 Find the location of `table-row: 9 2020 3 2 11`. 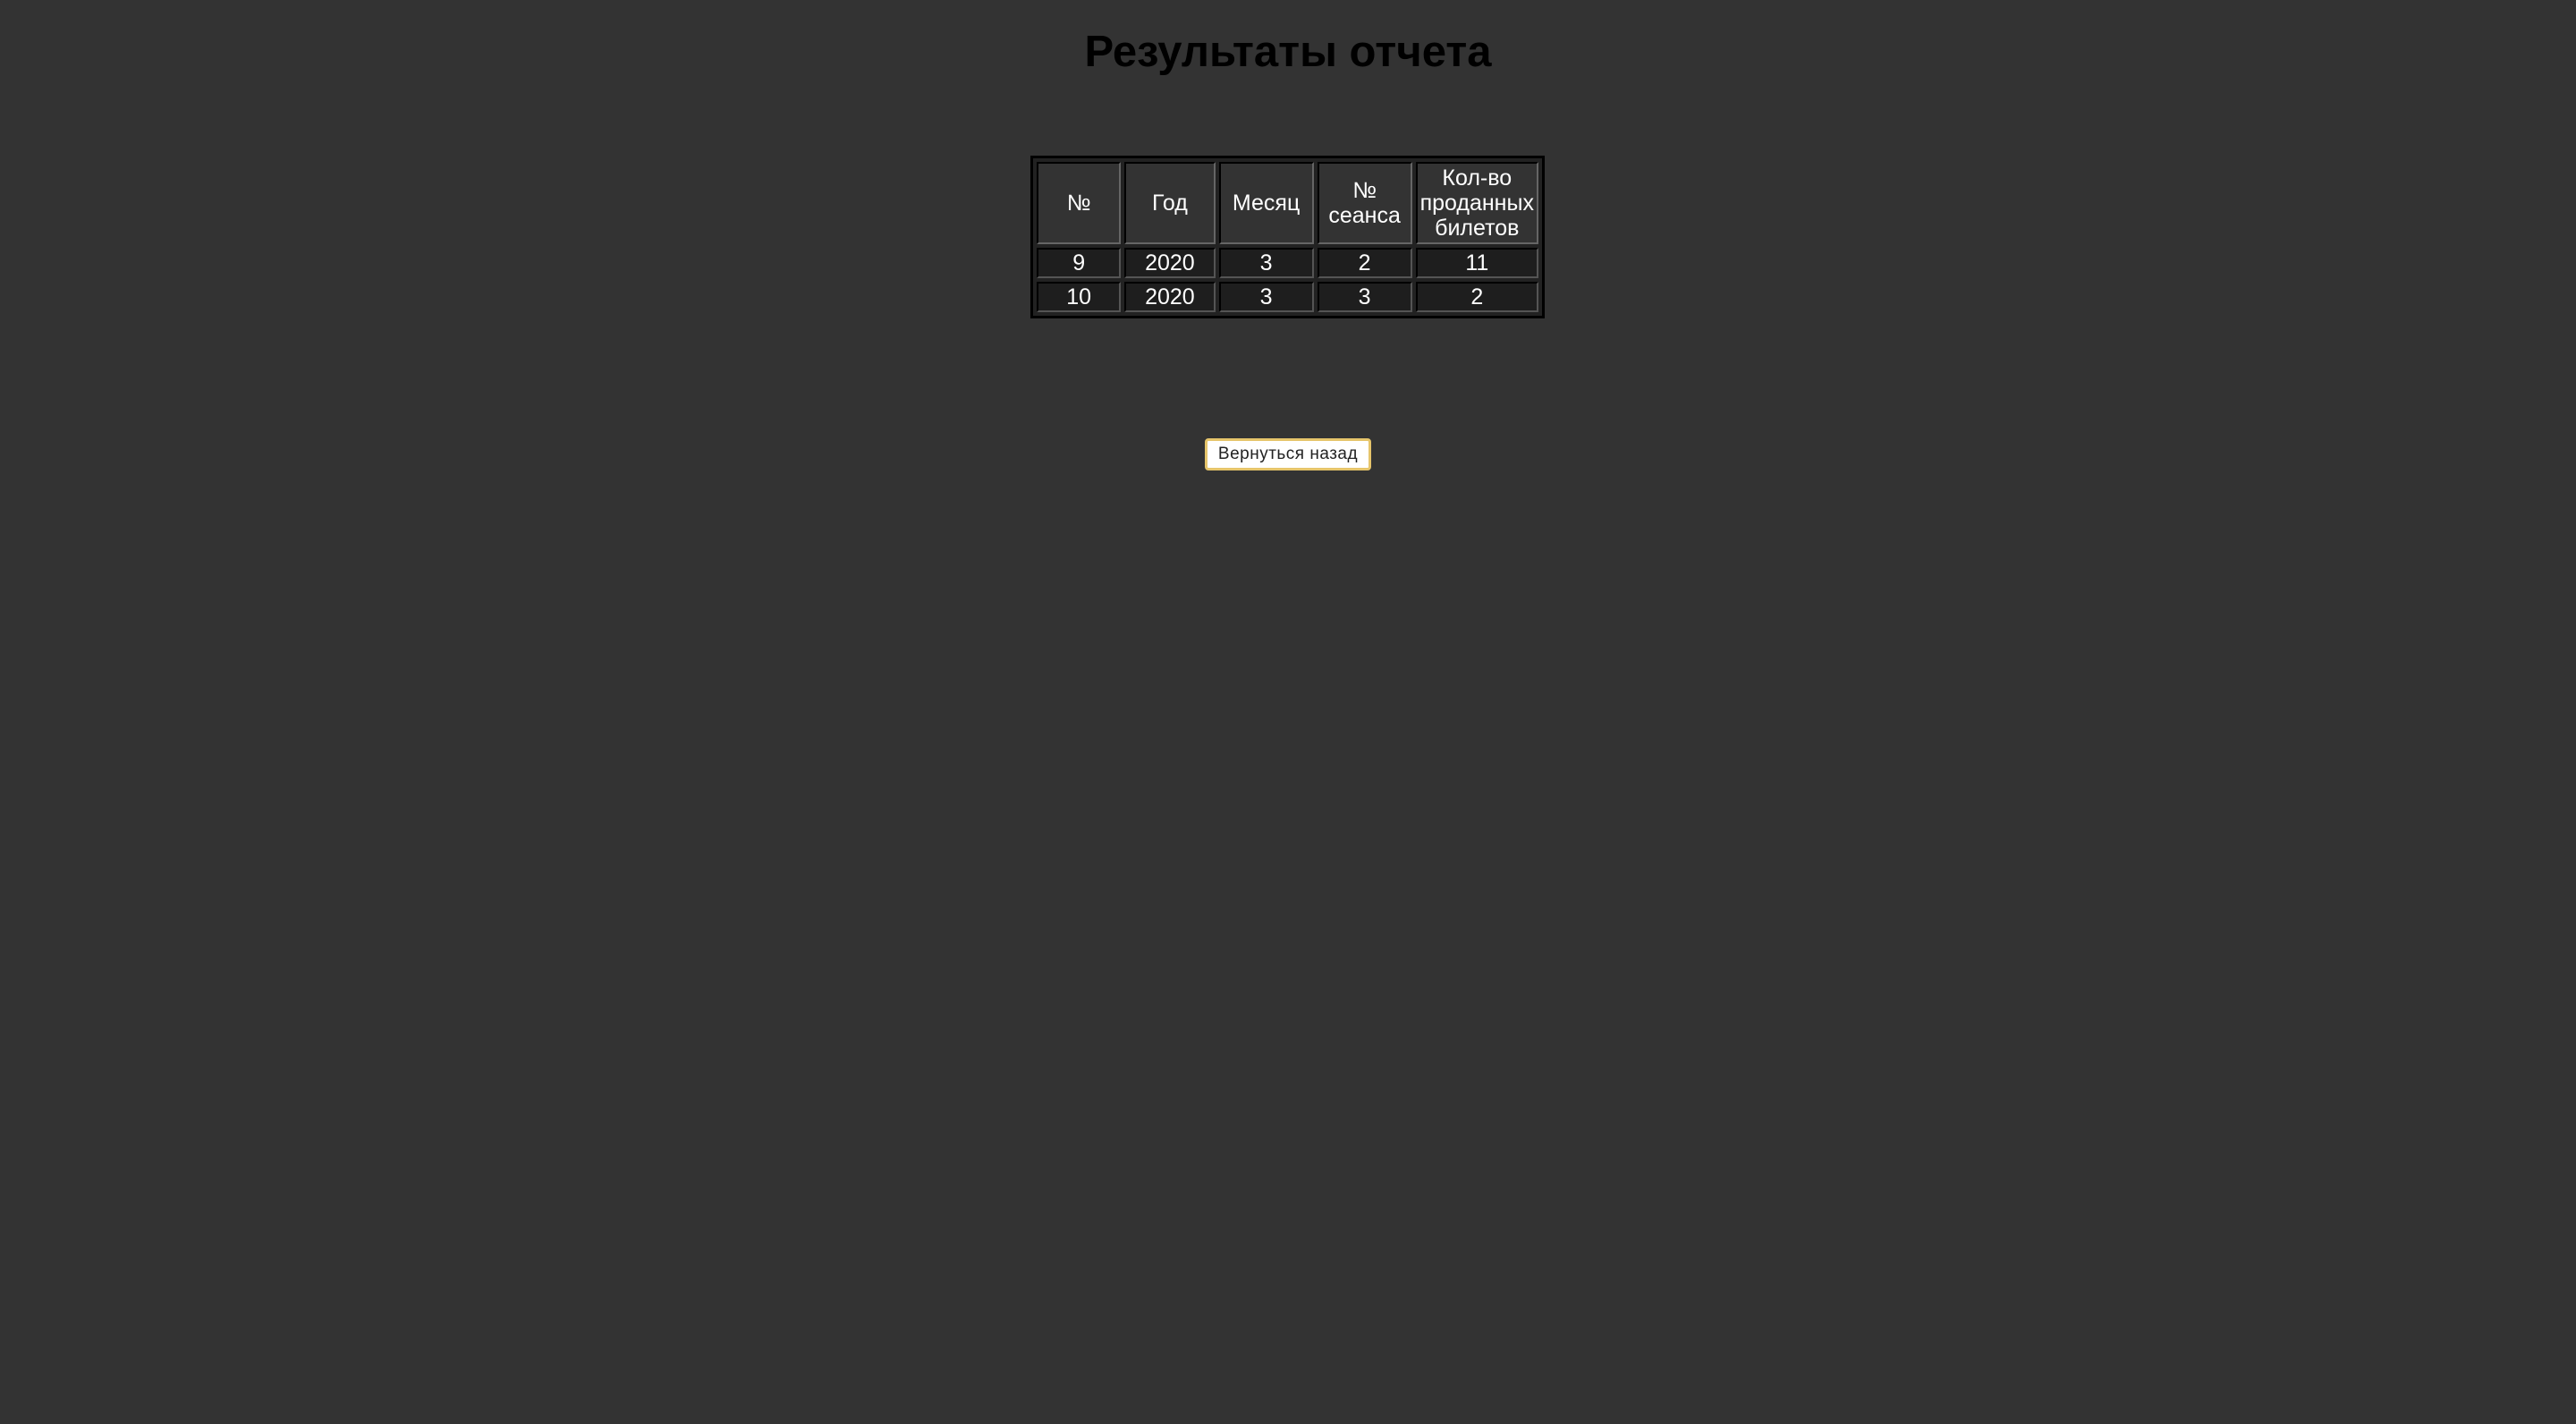

table-row: 9 2020 3 2 11 is located at coordinates (1287, 263).